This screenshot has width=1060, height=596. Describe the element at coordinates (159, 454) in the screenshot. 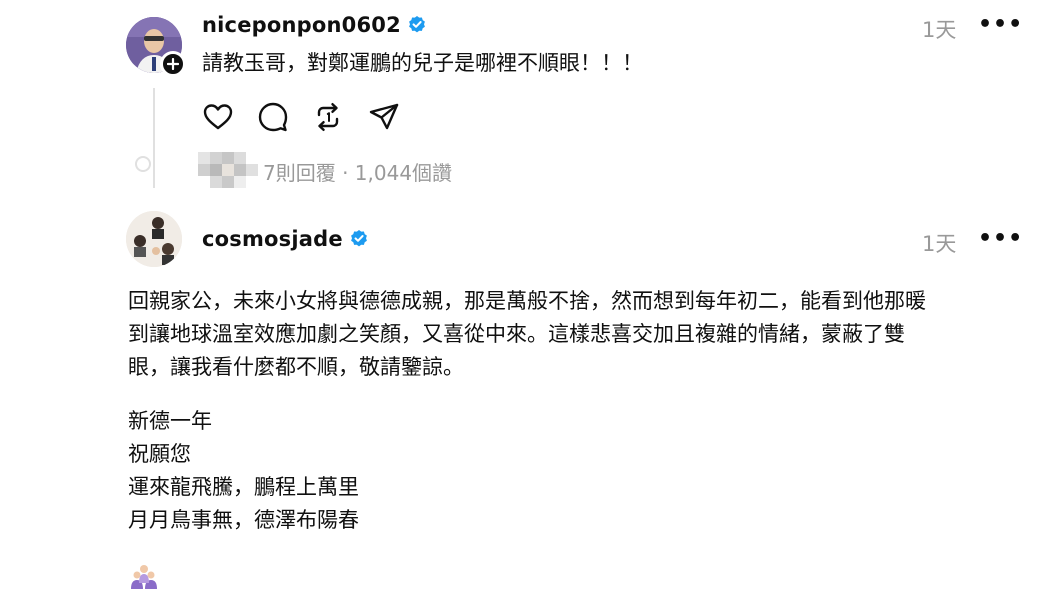

I see `poem-line: 祝願您` at that location.